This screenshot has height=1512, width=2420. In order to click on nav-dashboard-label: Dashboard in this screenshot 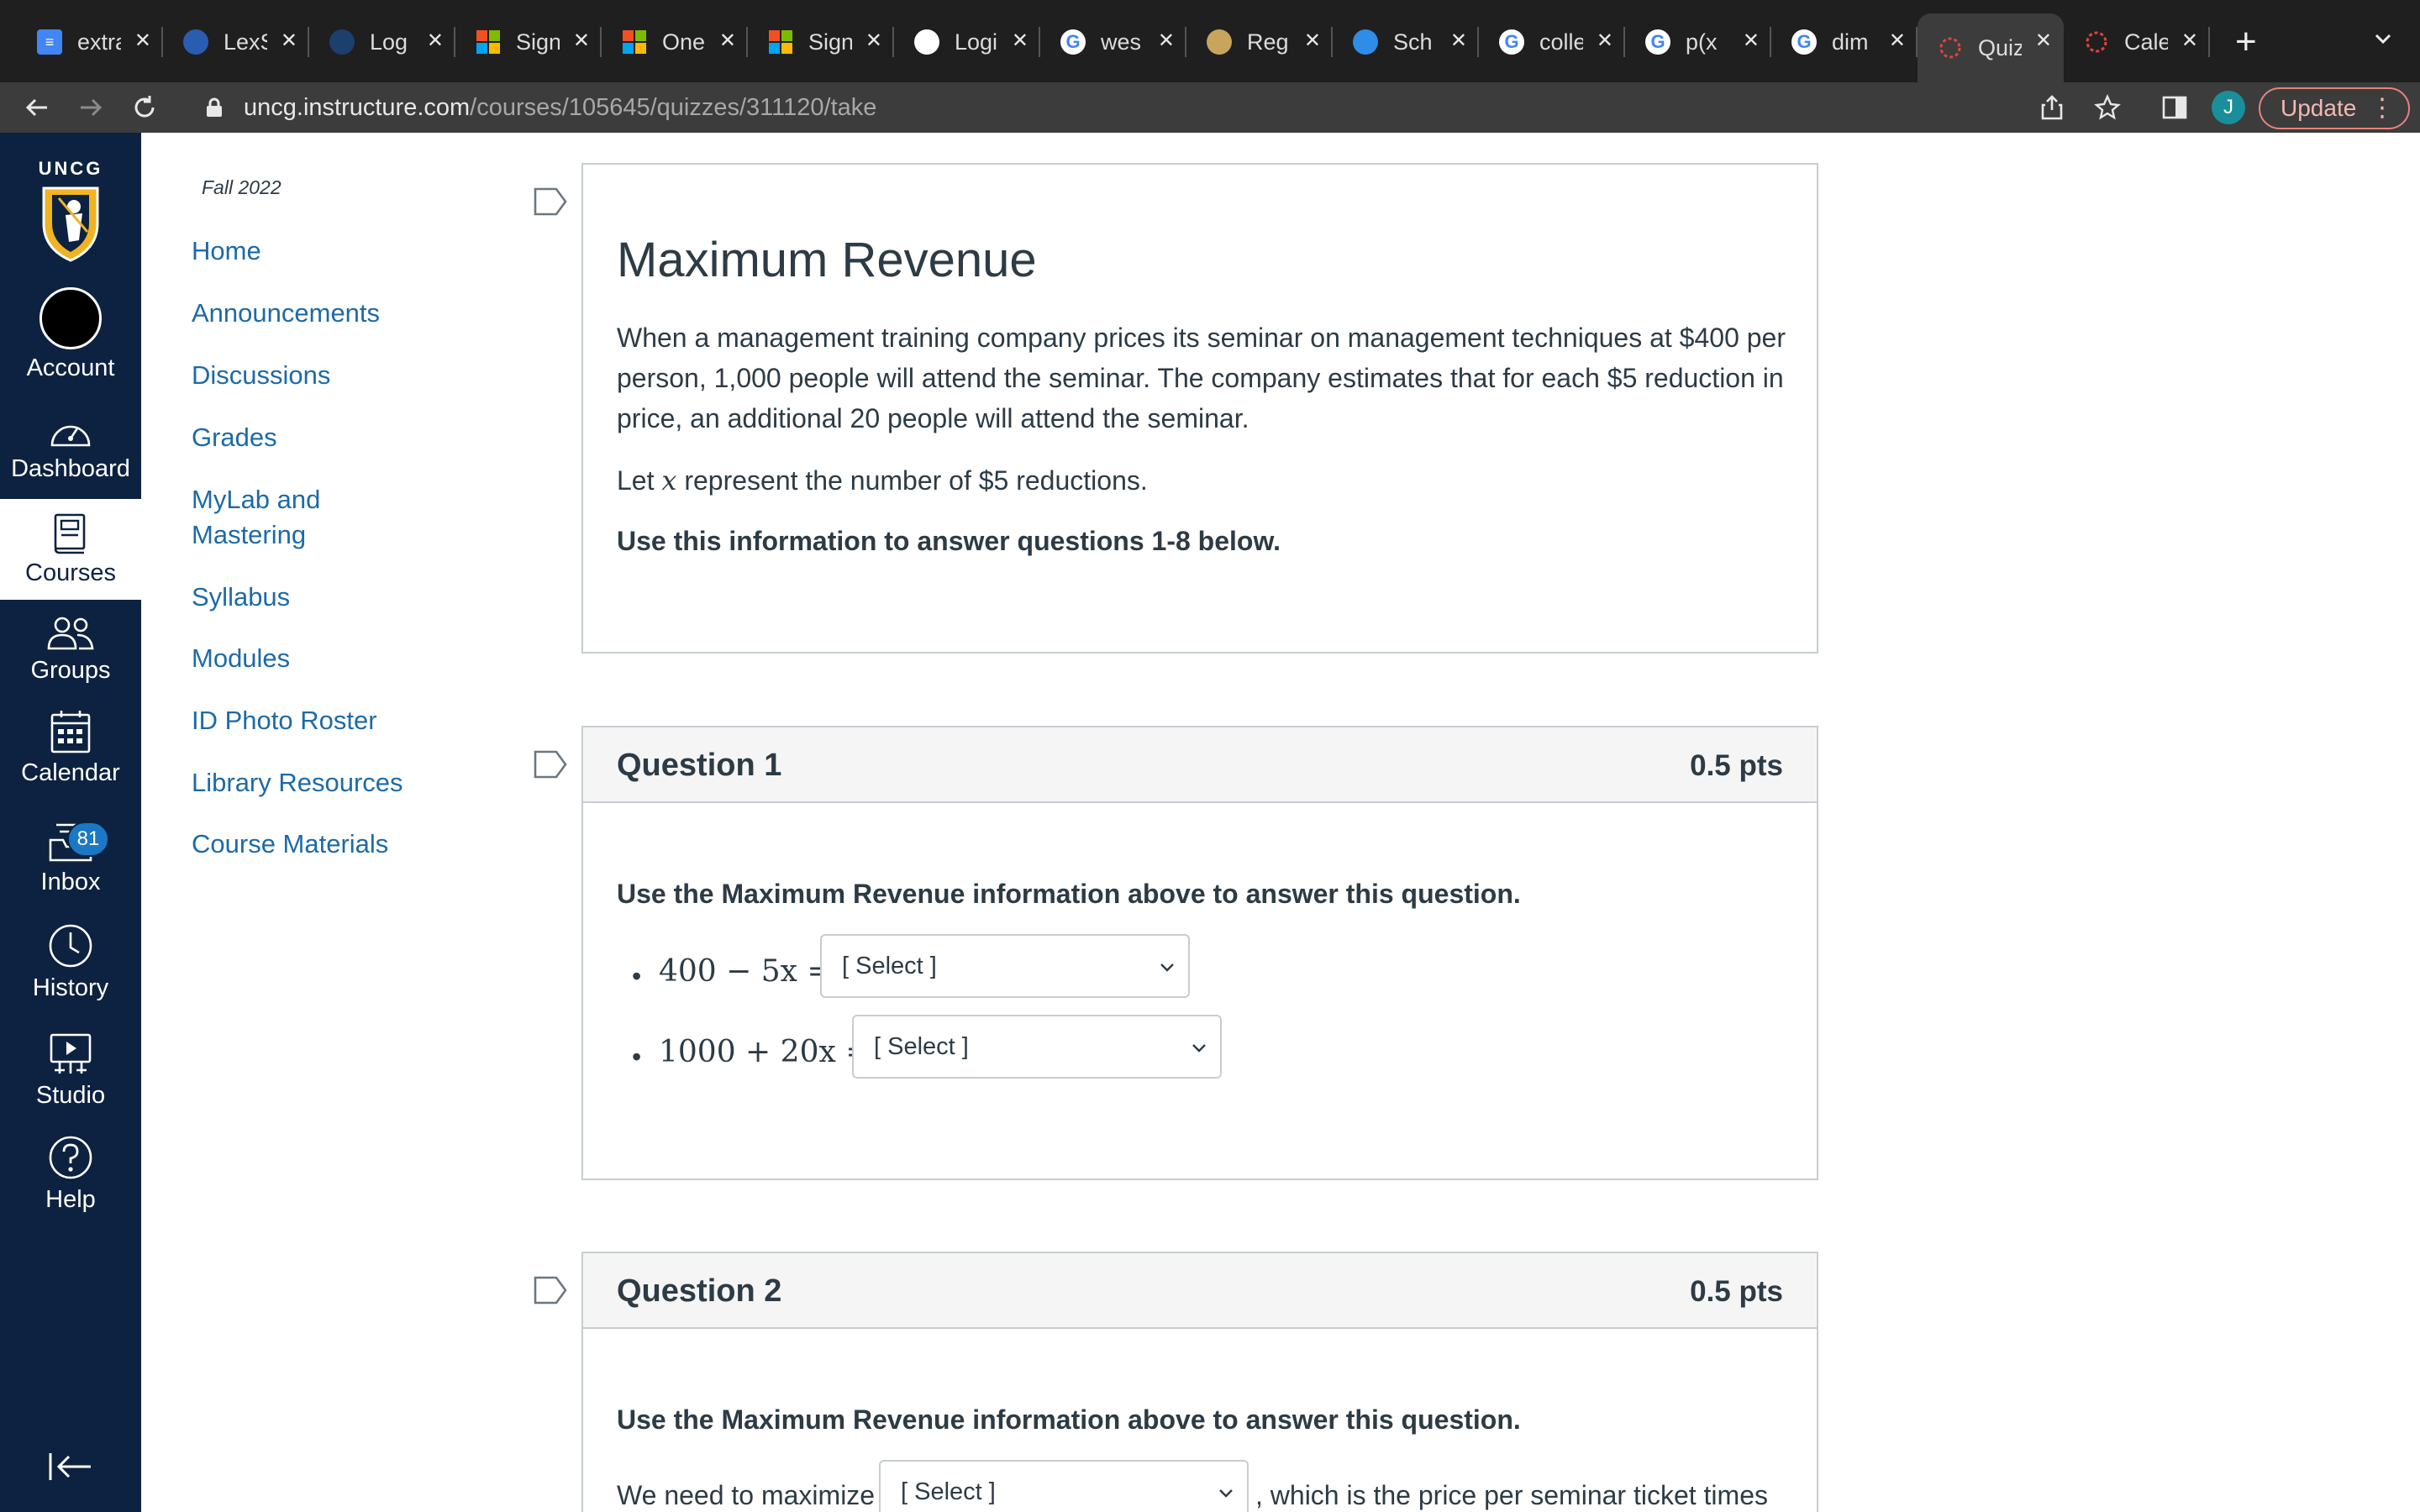, I will do `click(70, 468)`.